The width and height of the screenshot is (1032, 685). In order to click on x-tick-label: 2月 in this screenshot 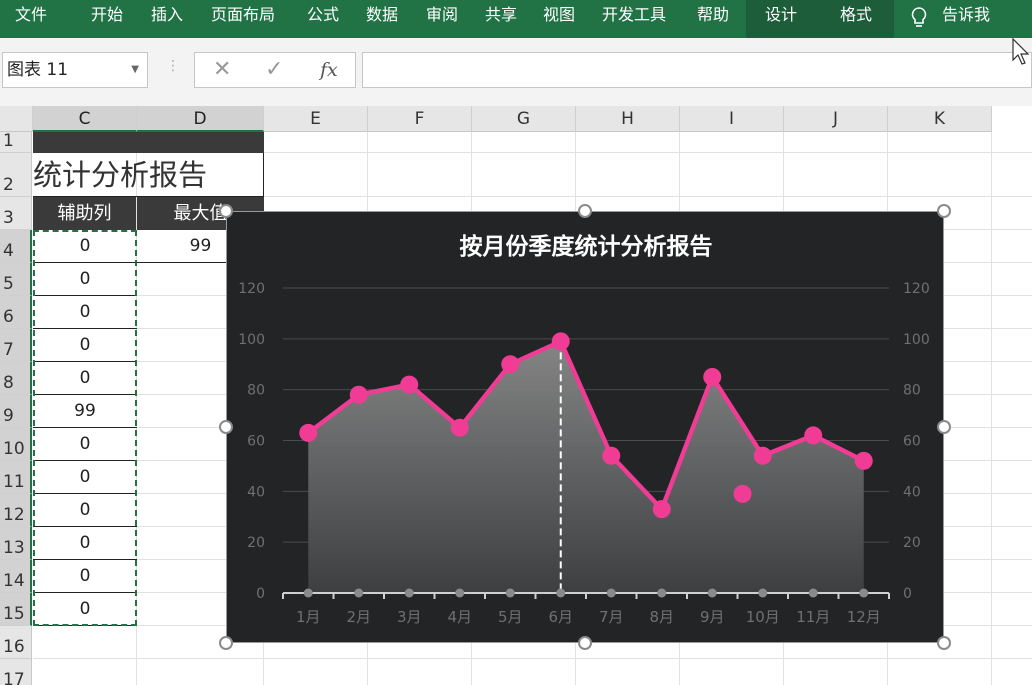, I will do `click(358, 617)`.